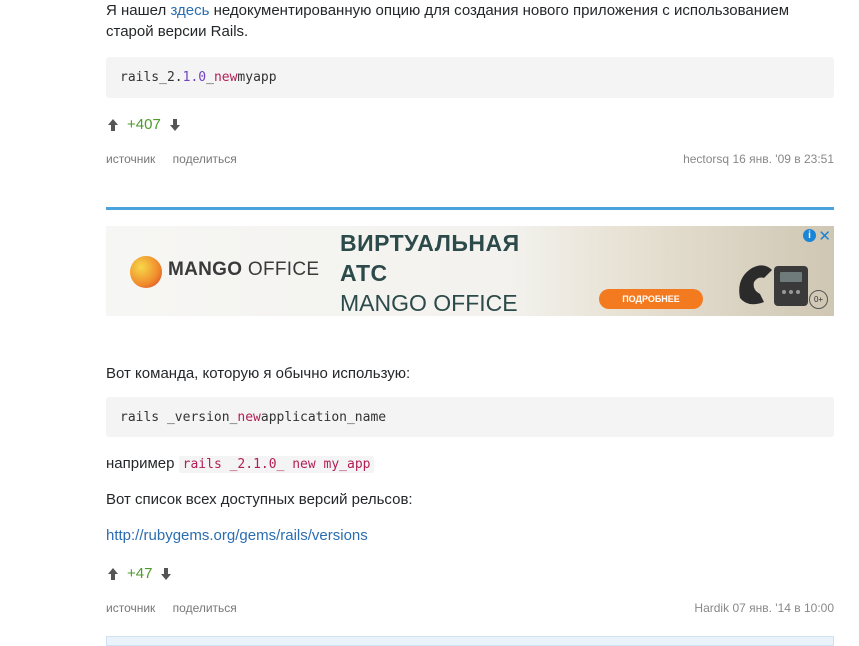 This screenshot has height=646, width=859. I want to click on author-name: Hardik, so click(711, 608).